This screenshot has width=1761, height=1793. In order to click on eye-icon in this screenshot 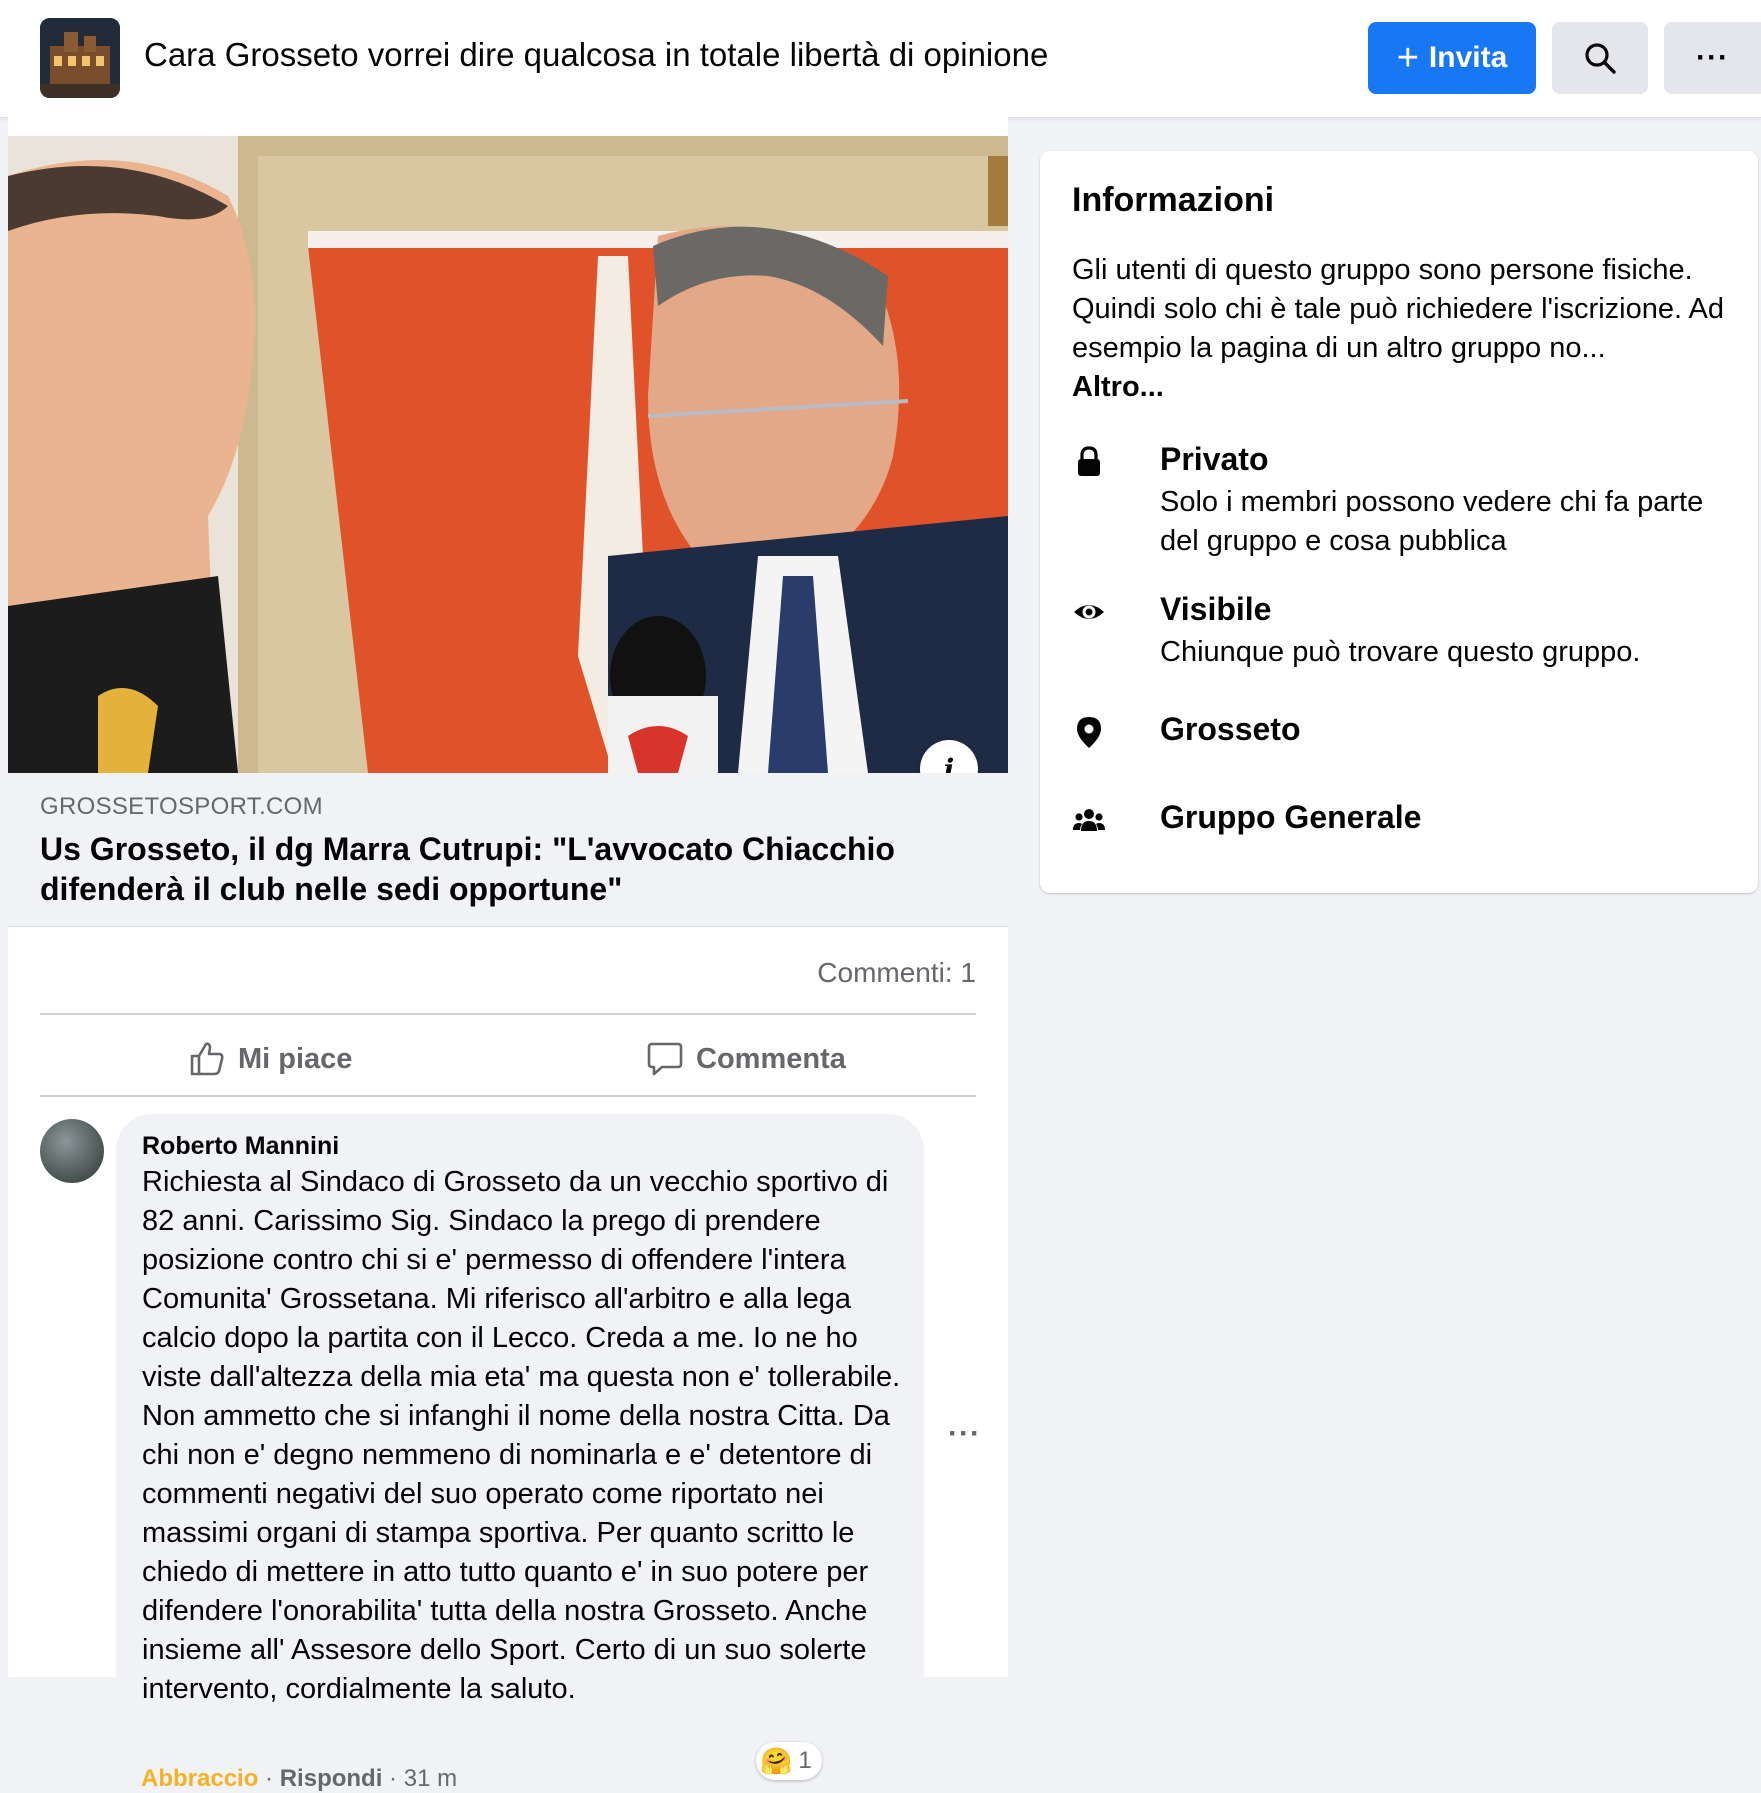, I will do `click(1089, 612)`.